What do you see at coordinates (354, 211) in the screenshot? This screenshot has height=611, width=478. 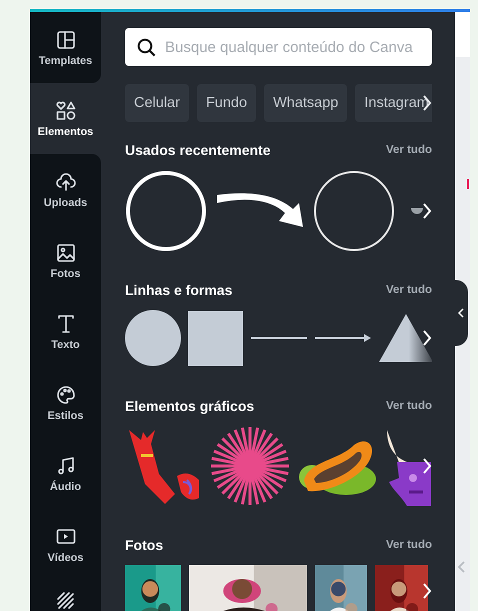 I see `circle-outline` at bounding box center [354, 211].